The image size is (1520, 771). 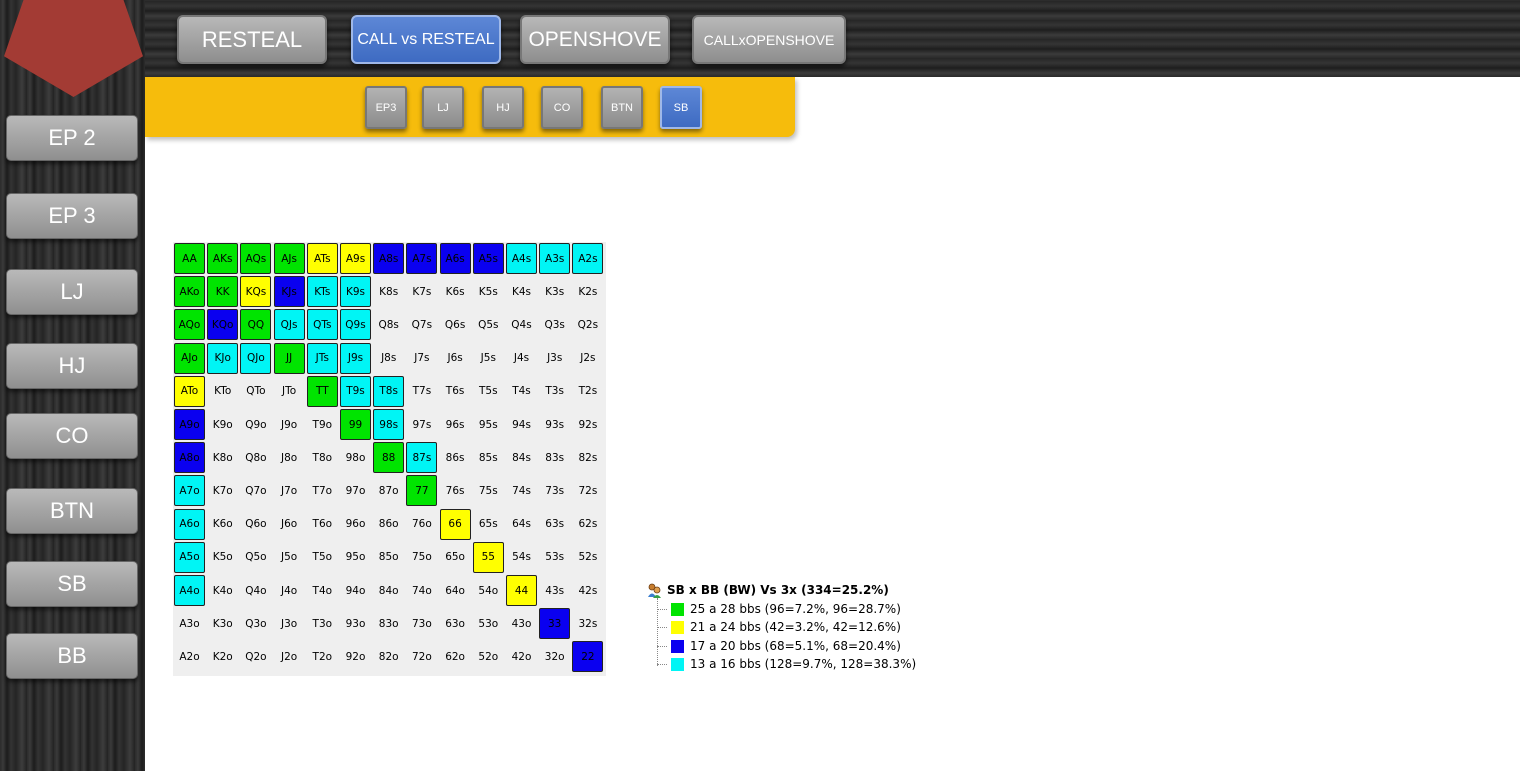 What do you see at coordinates (587, 358) in the screenshot?
I see `hand-cell: J2s` at bounding box center [587, 358].